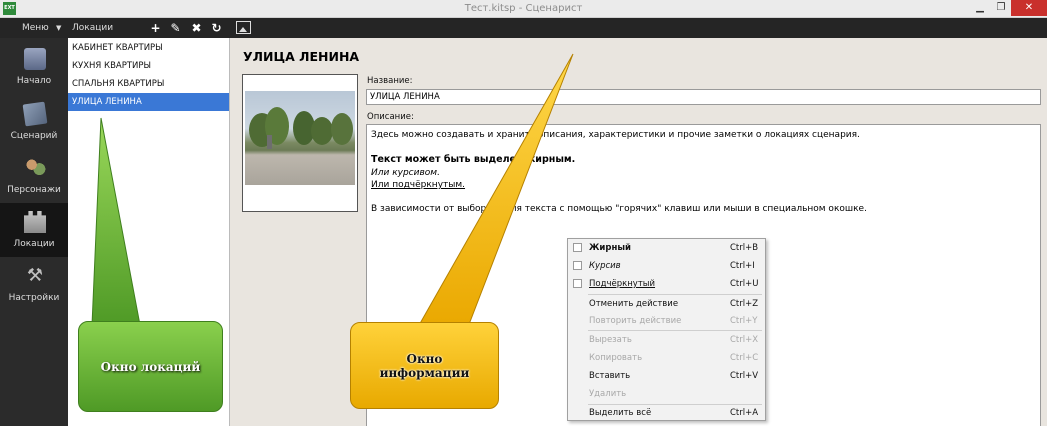  What do you see at coordinates (980, 8) in the screenshot?
I see `minimize-button: ▁` at bounding box center [980, 8].